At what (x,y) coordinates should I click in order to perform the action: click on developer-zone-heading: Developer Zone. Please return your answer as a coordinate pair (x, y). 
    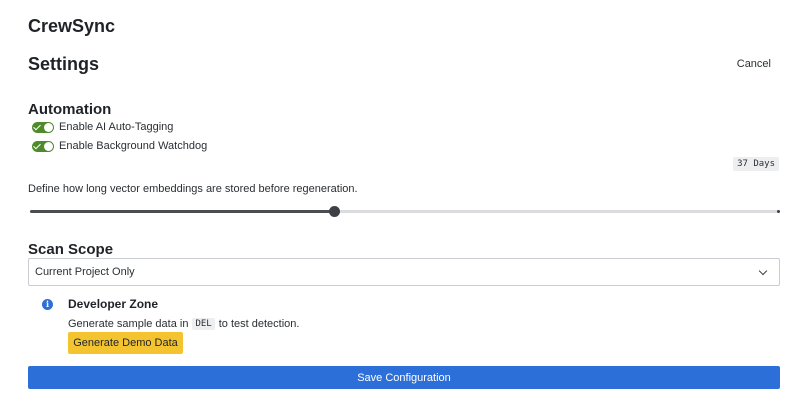
    Looking at the image, I should click on (113, 304).